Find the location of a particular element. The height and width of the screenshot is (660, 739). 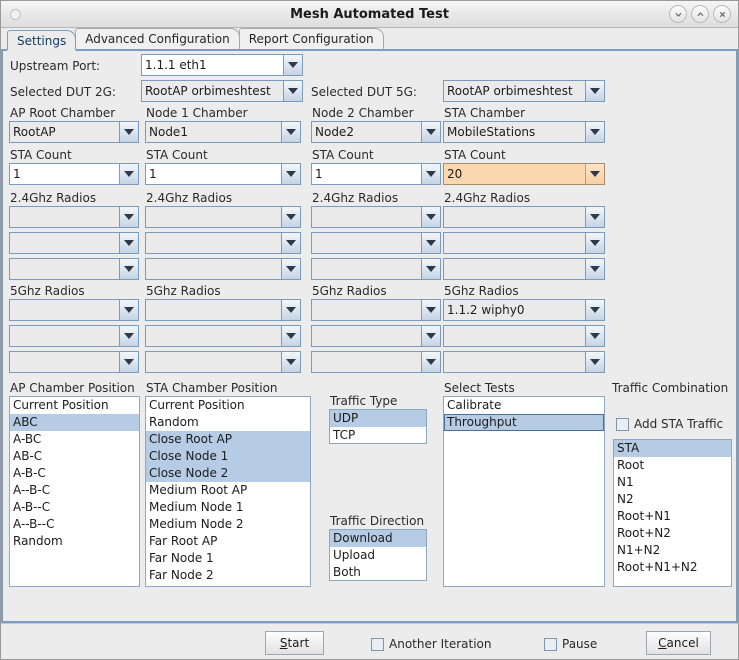

list-item: Close Node 2 is located at coordinates (228, 473).